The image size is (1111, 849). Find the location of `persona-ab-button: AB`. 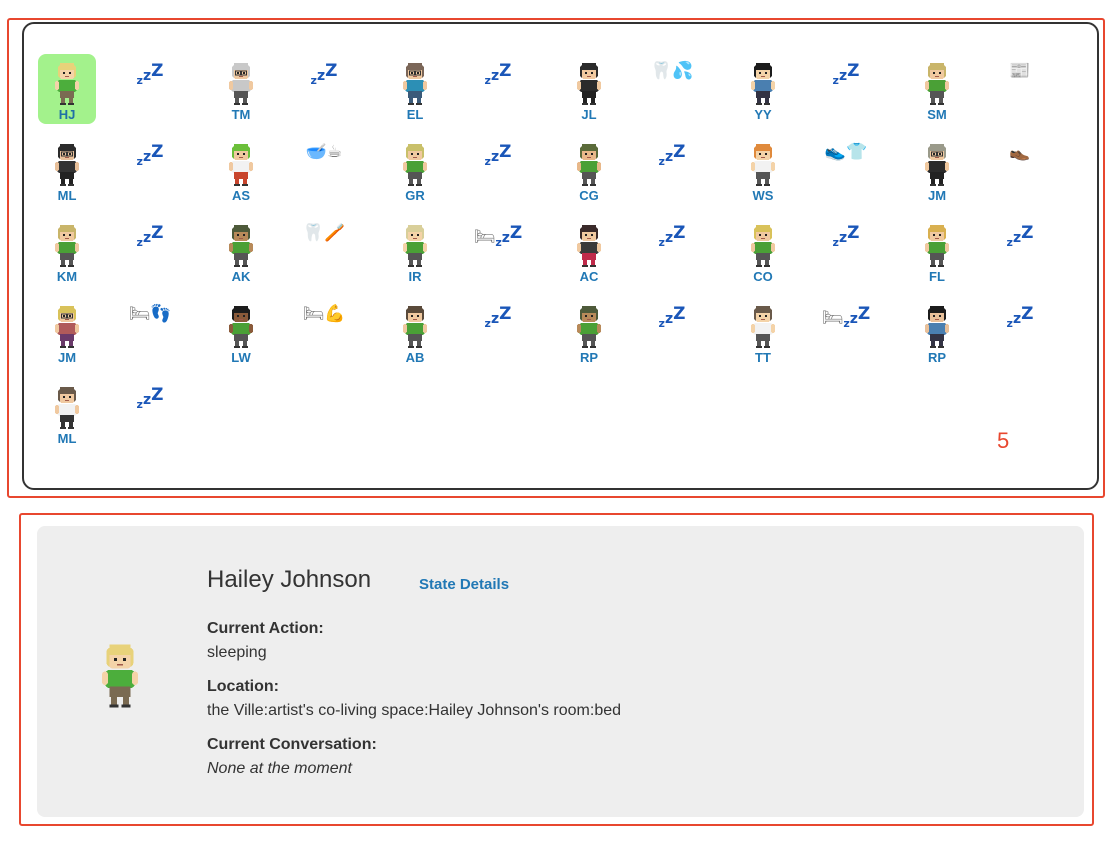

persona-ab-button: AB is located at coordinates (415, 332).